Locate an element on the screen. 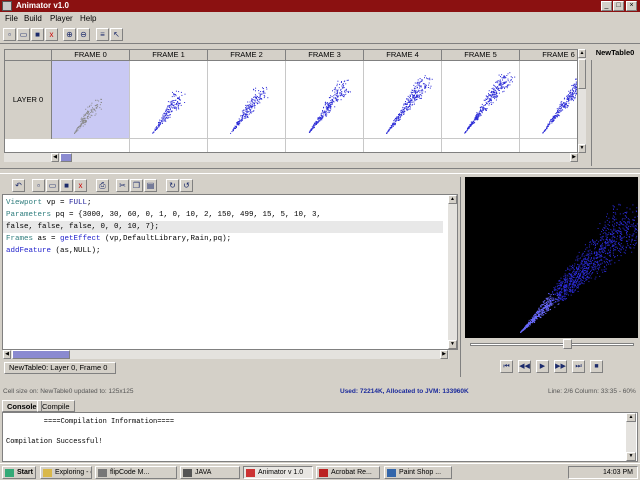 Image resolution: width=640 pixels, height=480 pixels. play-icon: ▶ is located at coordinates (542, 366).